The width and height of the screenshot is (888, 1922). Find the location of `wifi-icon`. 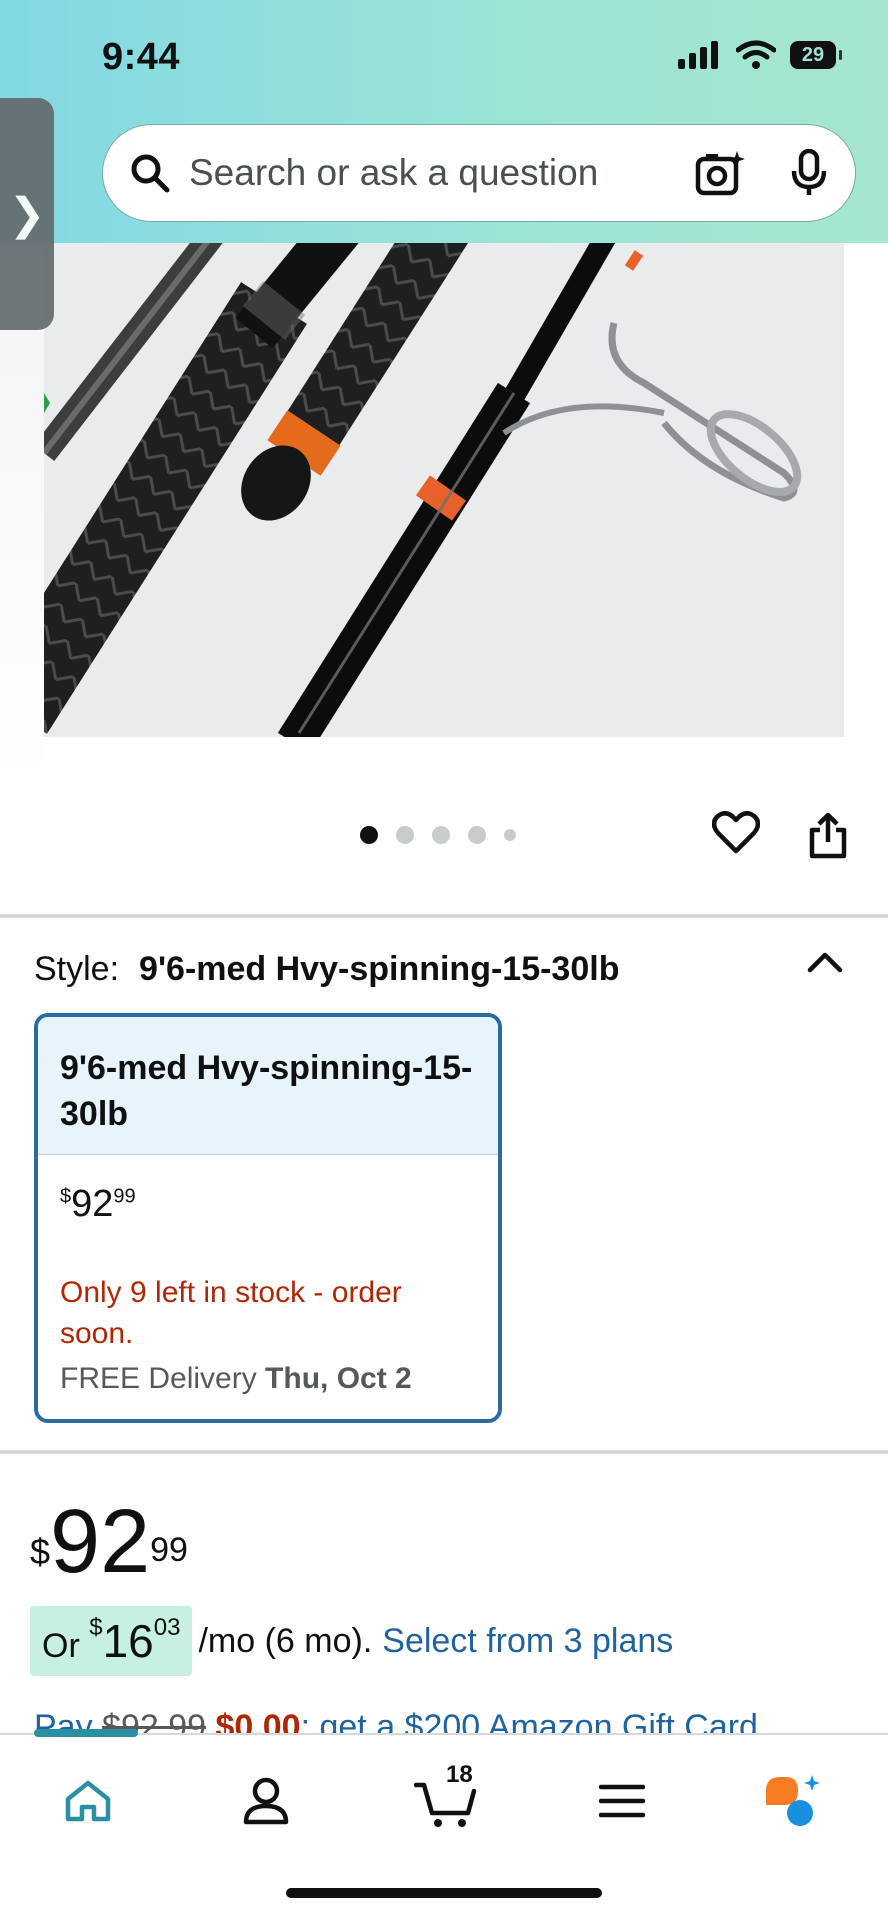

wifi-icon is located at coordinates (756, 54).